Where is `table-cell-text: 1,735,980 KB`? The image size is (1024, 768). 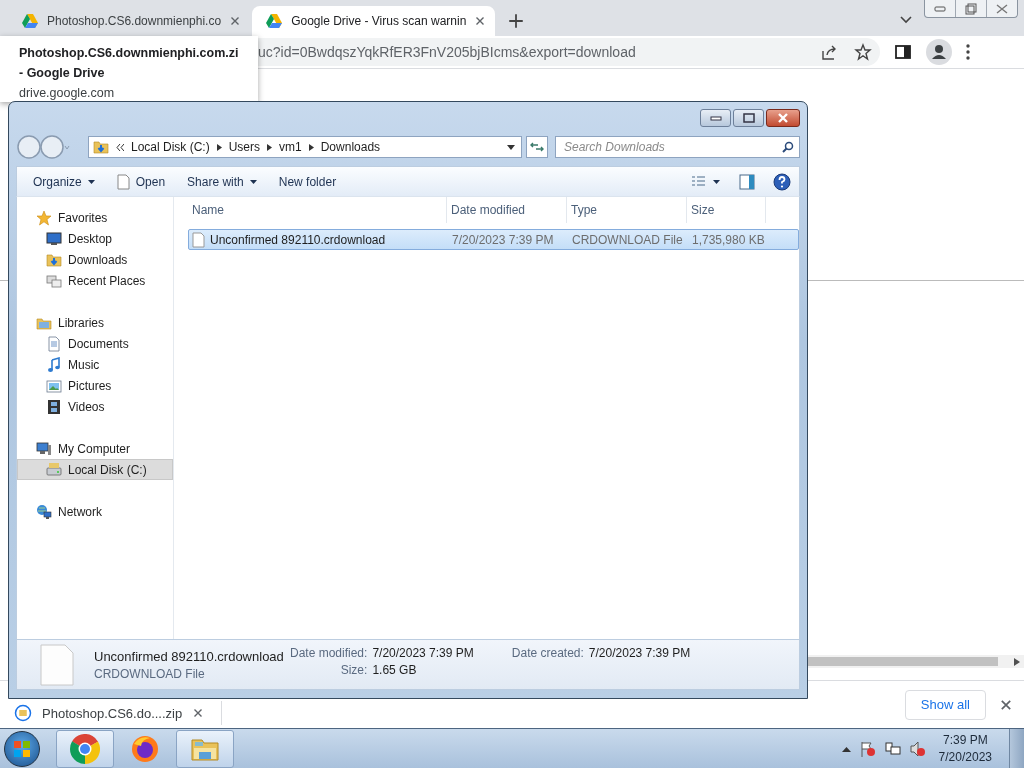
table-cell-text: 1,735,980 KB is located at coordinates (726, 239).